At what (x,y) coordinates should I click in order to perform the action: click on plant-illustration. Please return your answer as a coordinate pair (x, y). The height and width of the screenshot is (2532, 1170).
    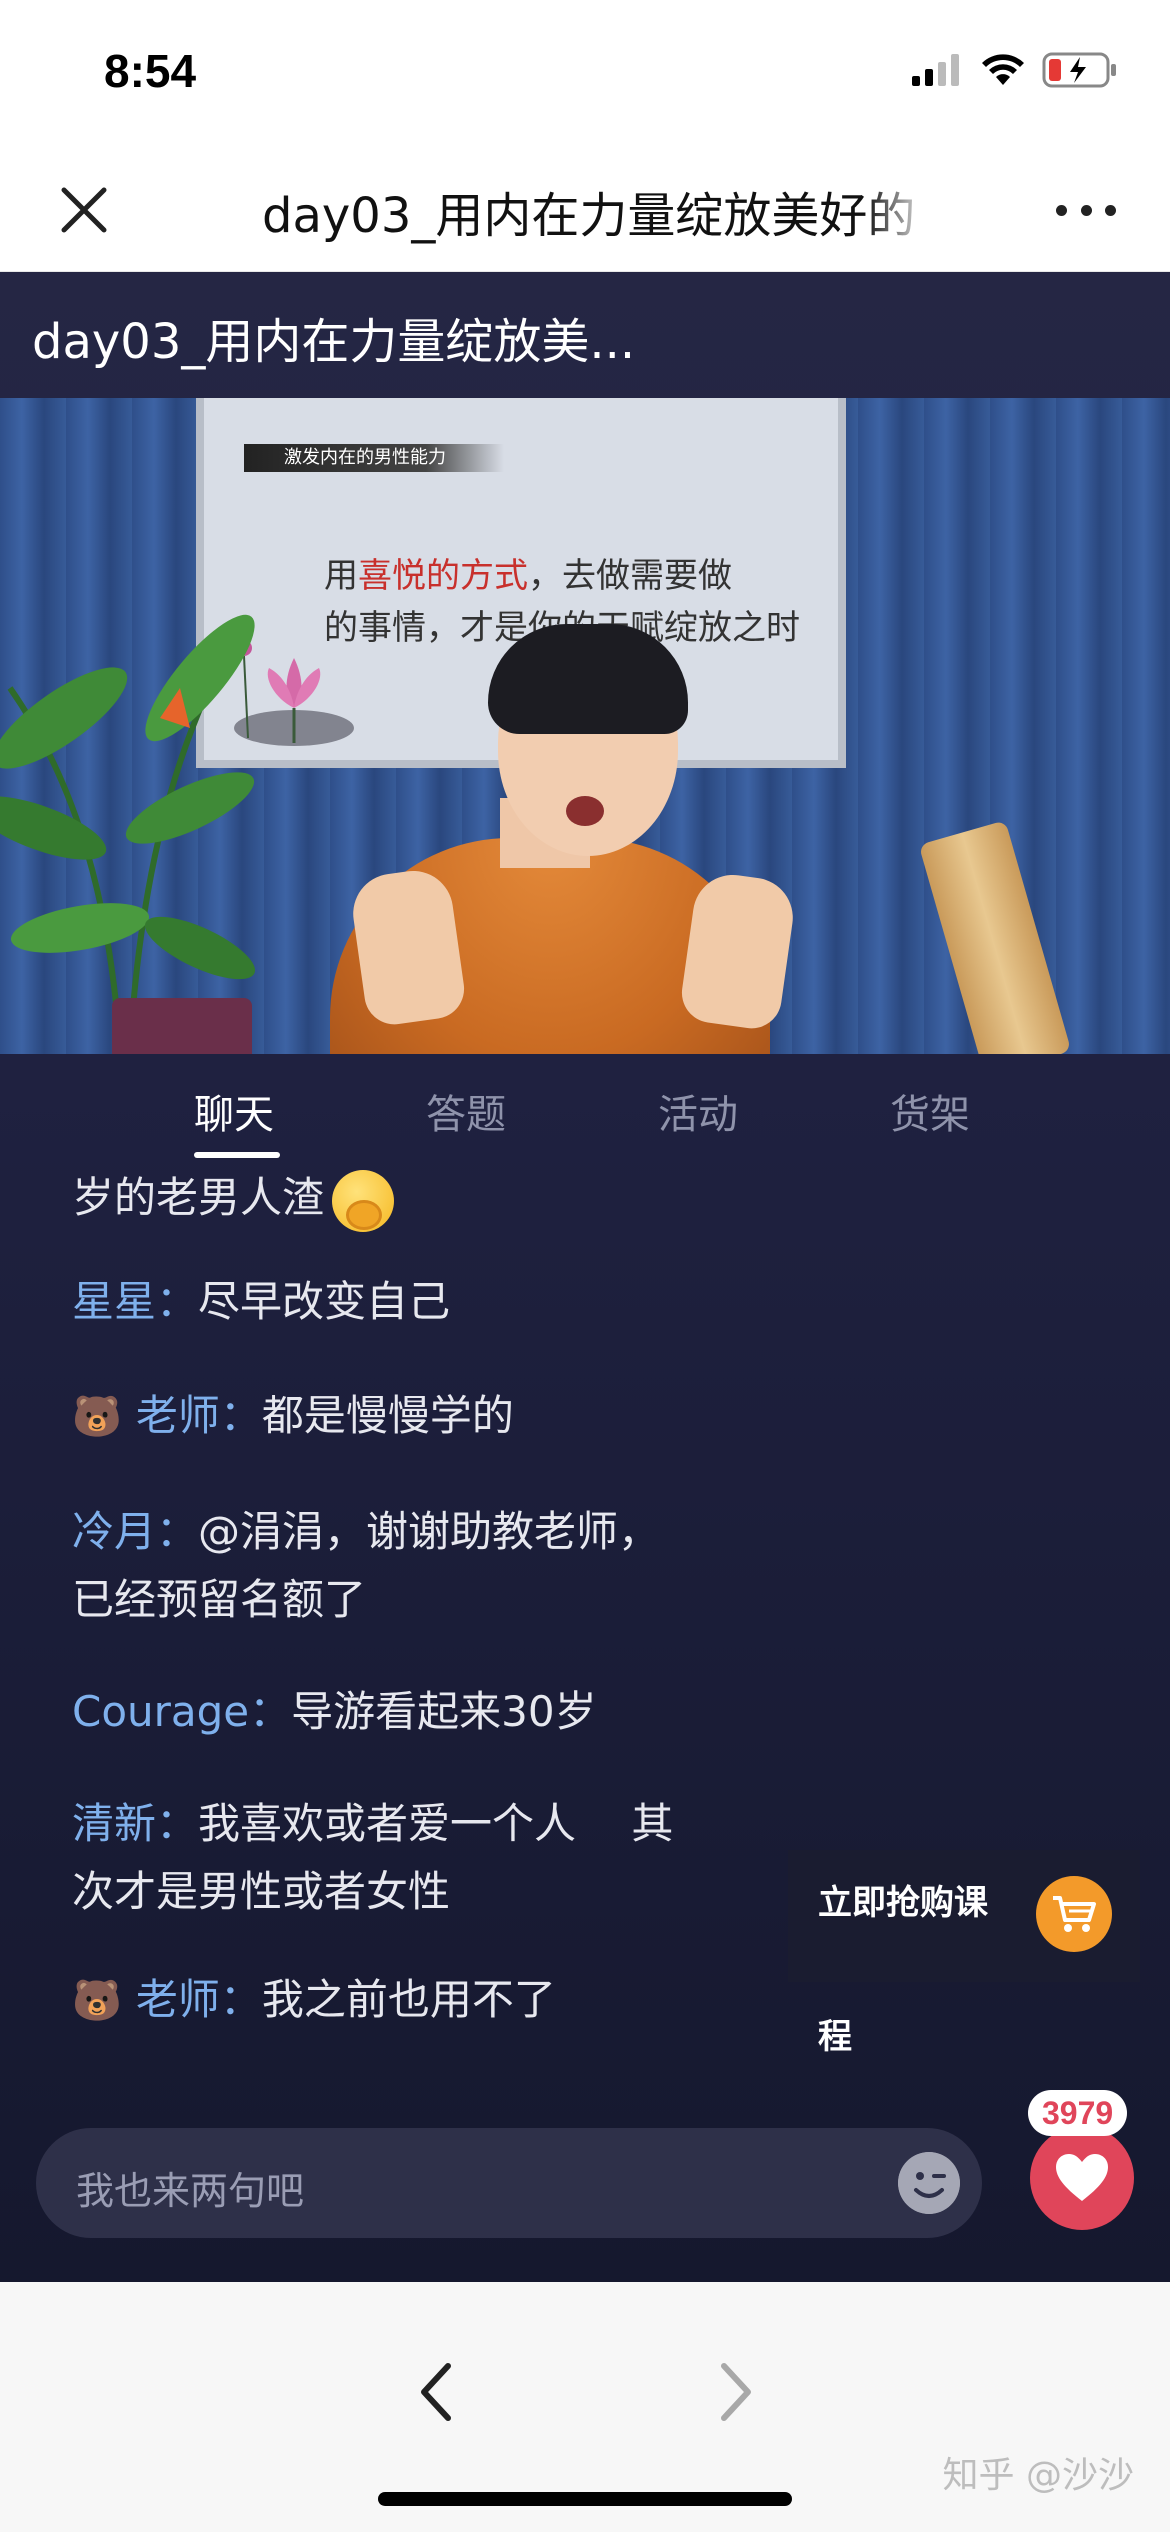
    Looking at the image, I should click on (128, 831).